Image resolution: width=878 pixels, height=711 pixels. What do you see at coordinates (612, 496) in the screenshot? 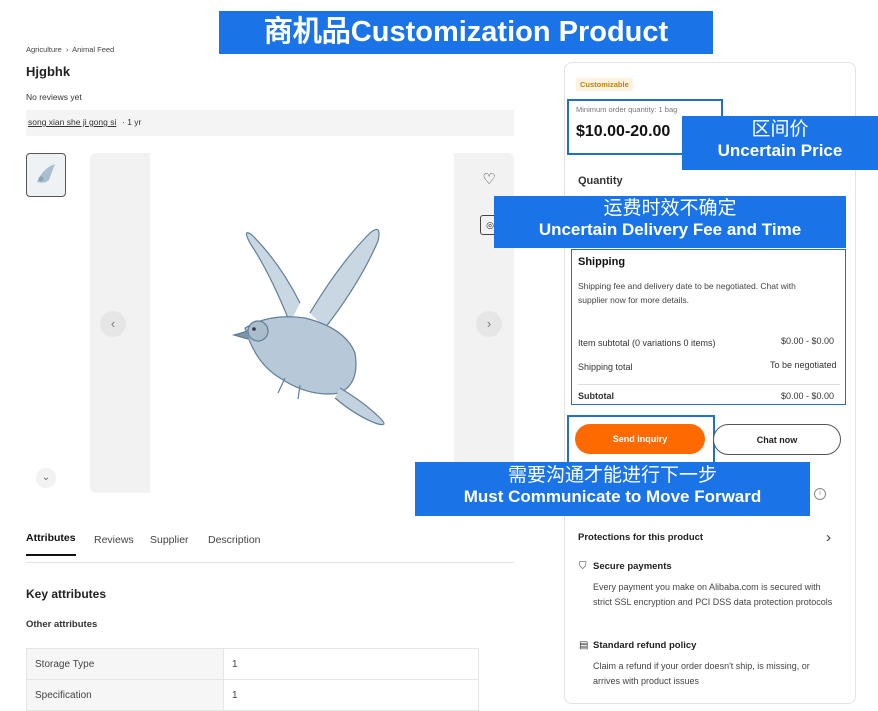
I see `communicate-annotation-en: Must Communicate to Move Forward` at bounding box center [612, 496].